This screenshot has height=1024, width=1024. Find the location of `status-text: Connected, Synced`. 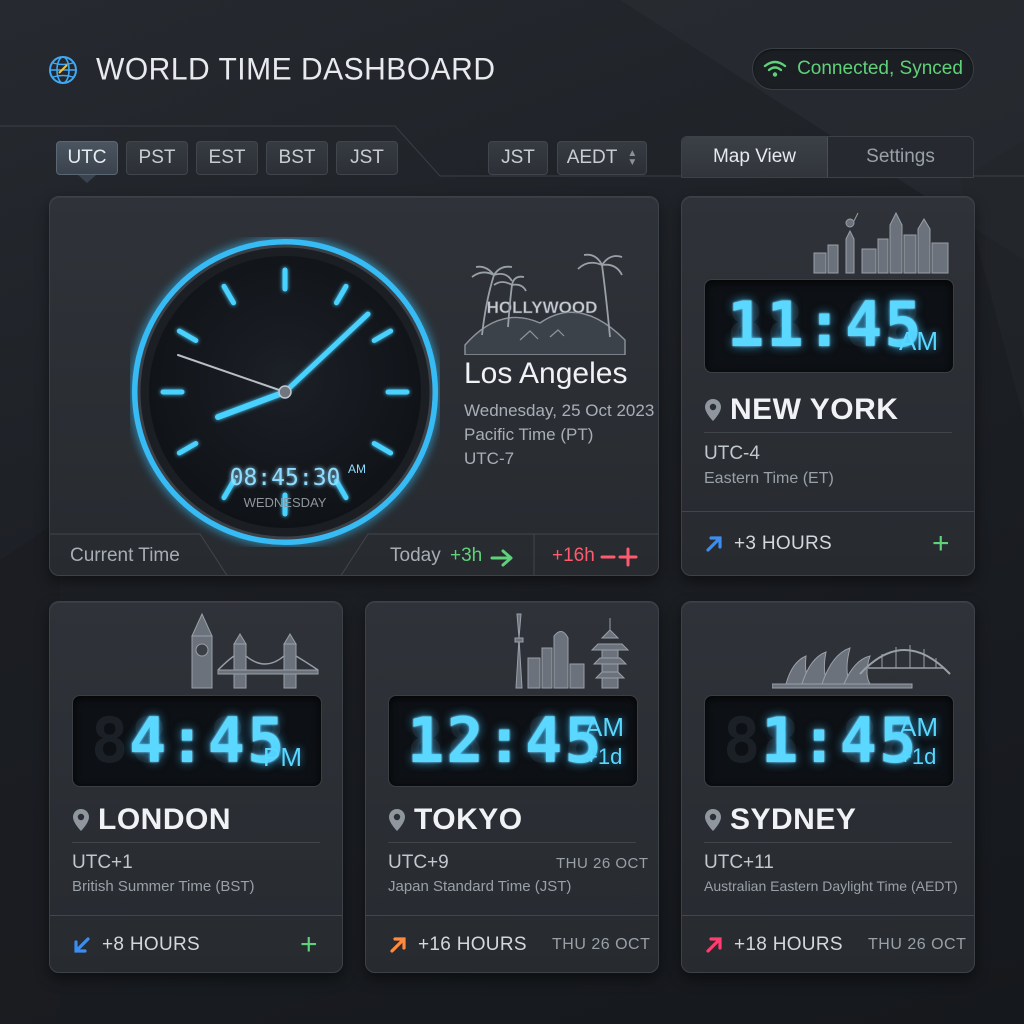

status-text: Connected, Synced is located at coordinates (880, 68).